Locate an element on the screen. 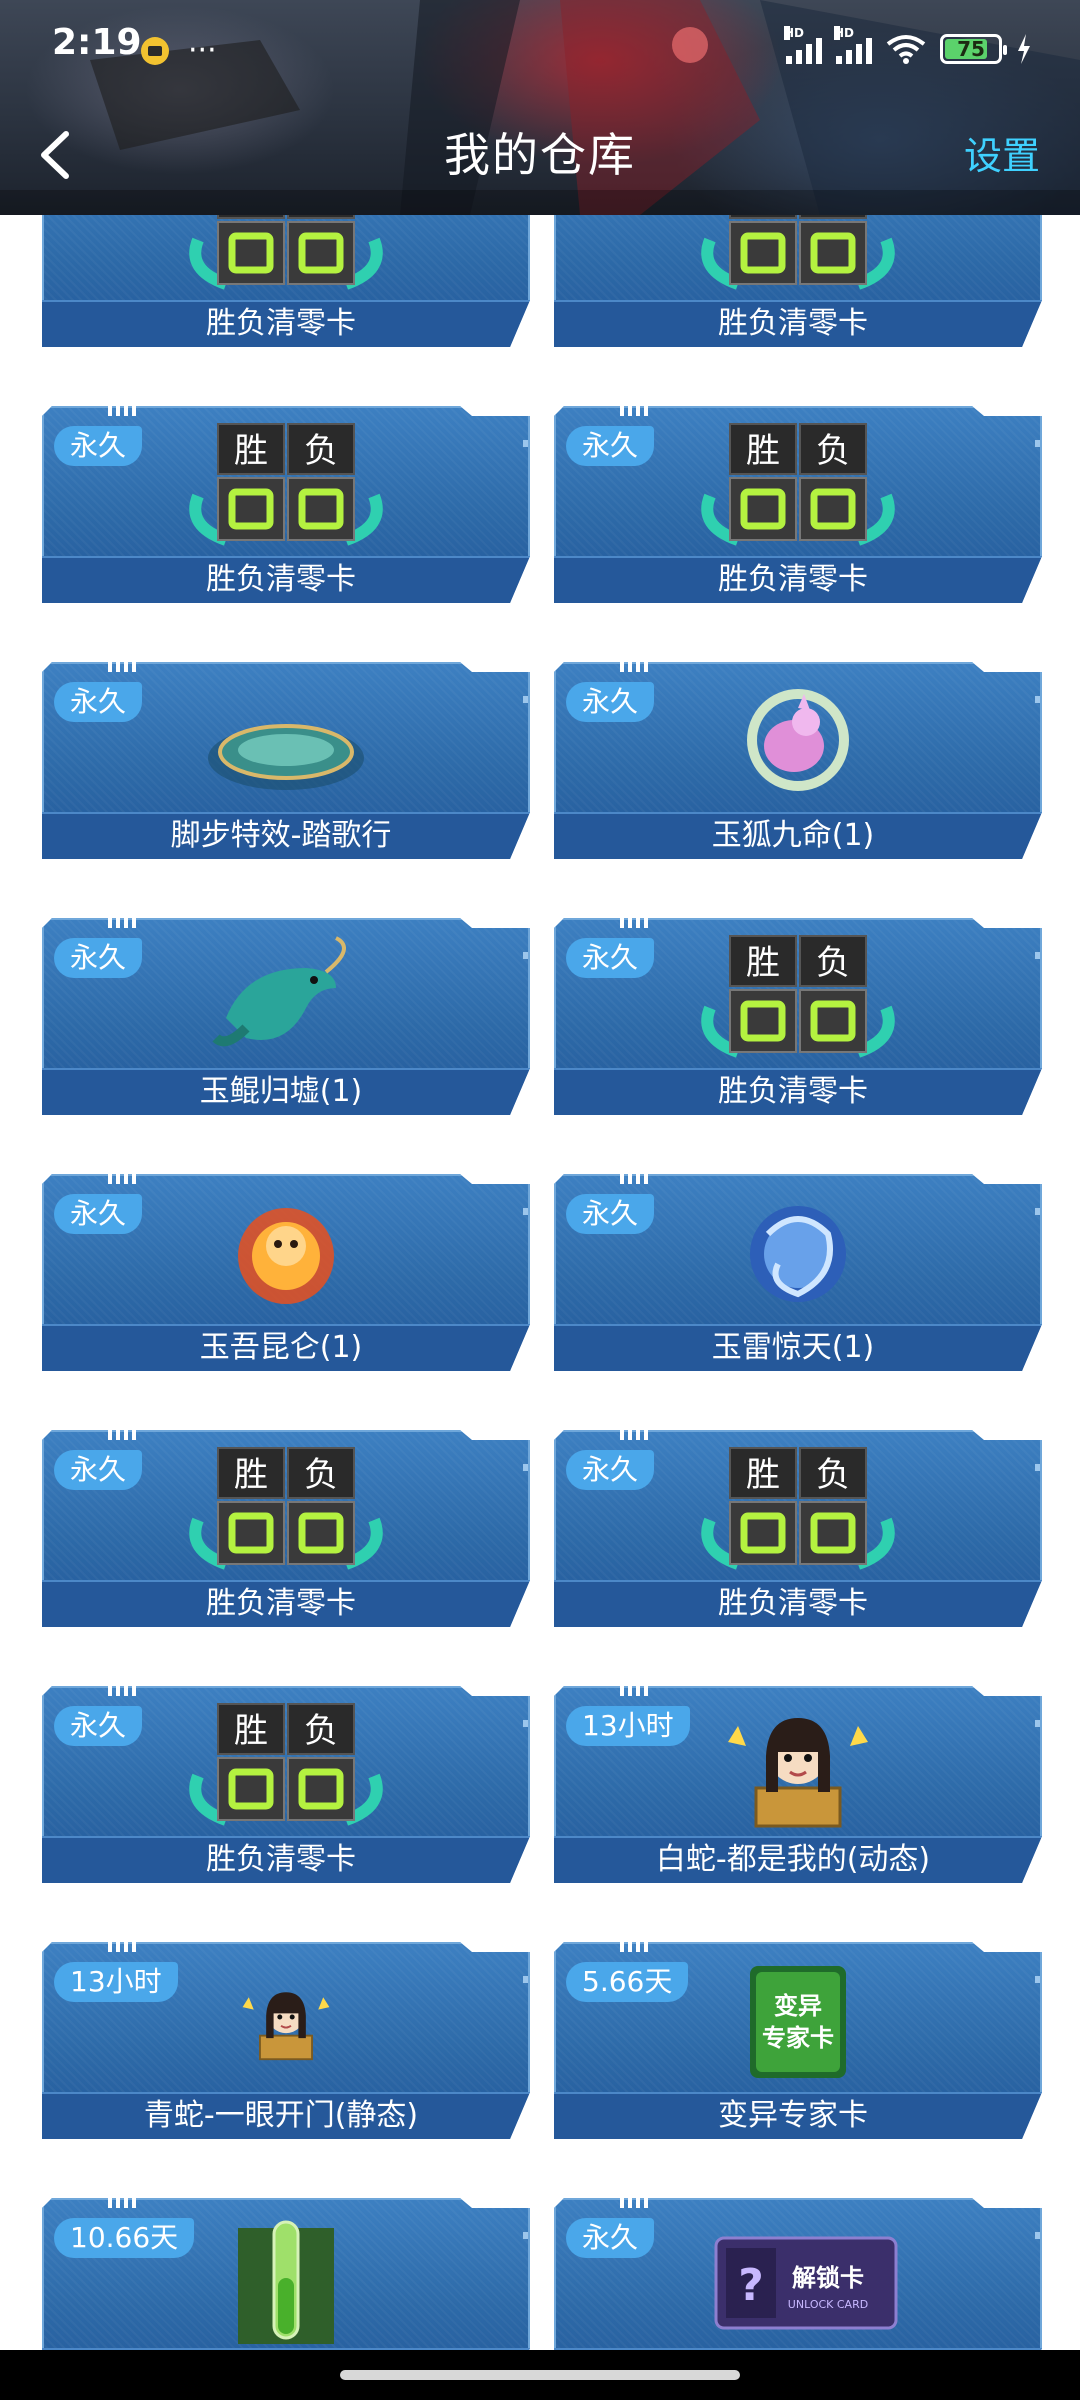 The width and height of the screenshot is (1080, 2400). item-card-11: 胜 负 胜负清零卡 永久 is located at coordinates (286, 1526).